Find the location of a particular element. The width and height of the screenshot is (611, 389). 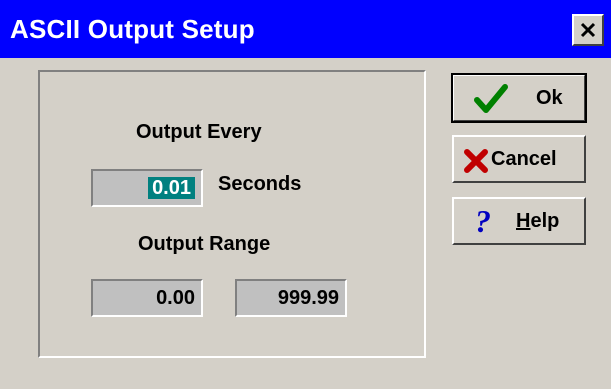

x-icon is located at coordinates (476, 161).